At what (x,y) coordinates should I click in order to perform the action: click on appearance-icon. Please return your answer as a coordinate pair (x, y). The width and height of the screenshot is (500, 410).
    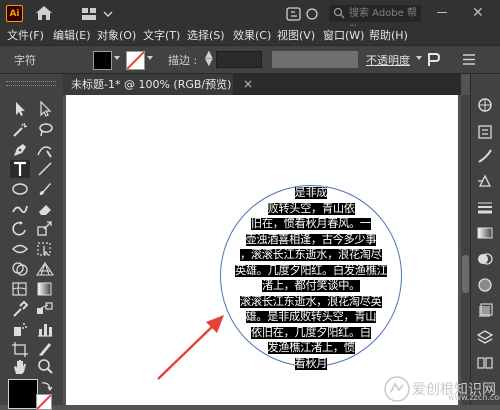
    Looking at the image, I should click on (485, 285).